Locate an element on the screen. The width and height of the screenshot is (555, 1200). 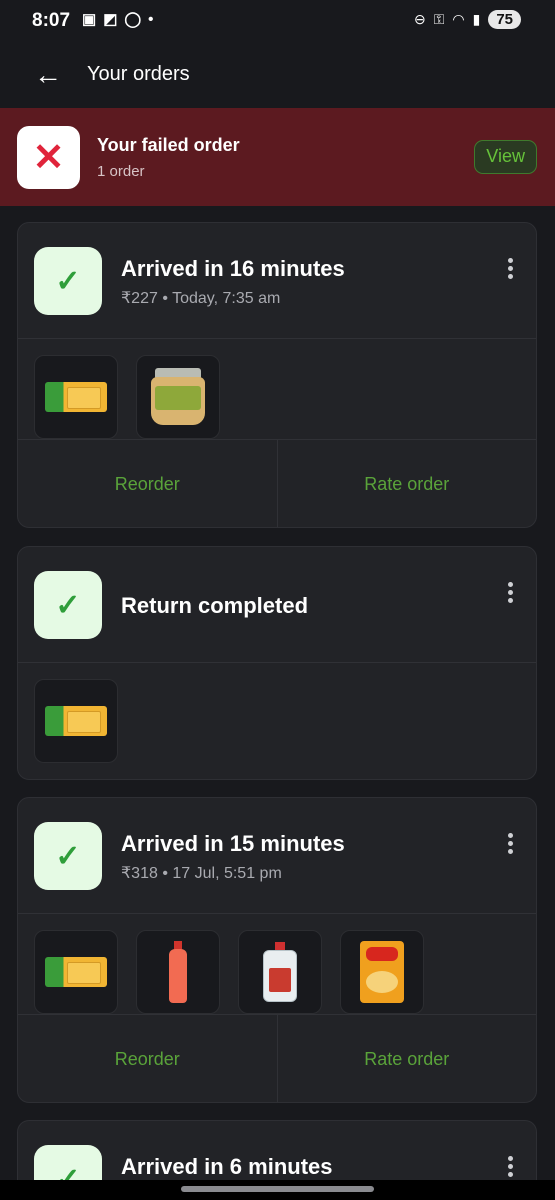
oil-can-image is located at coordinates (280, 972).